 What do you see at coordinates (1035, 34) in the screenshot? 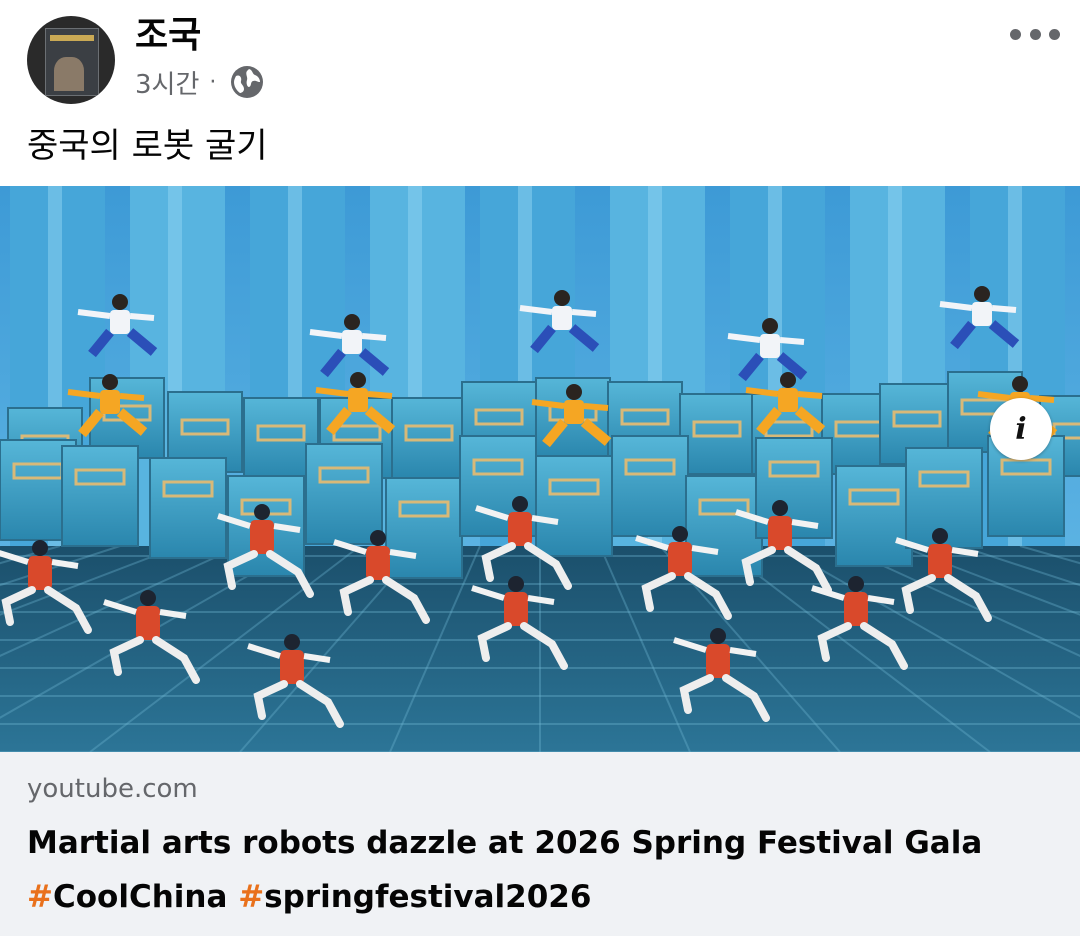
I see `more-options-icon` at bounding box center [1035, 34].